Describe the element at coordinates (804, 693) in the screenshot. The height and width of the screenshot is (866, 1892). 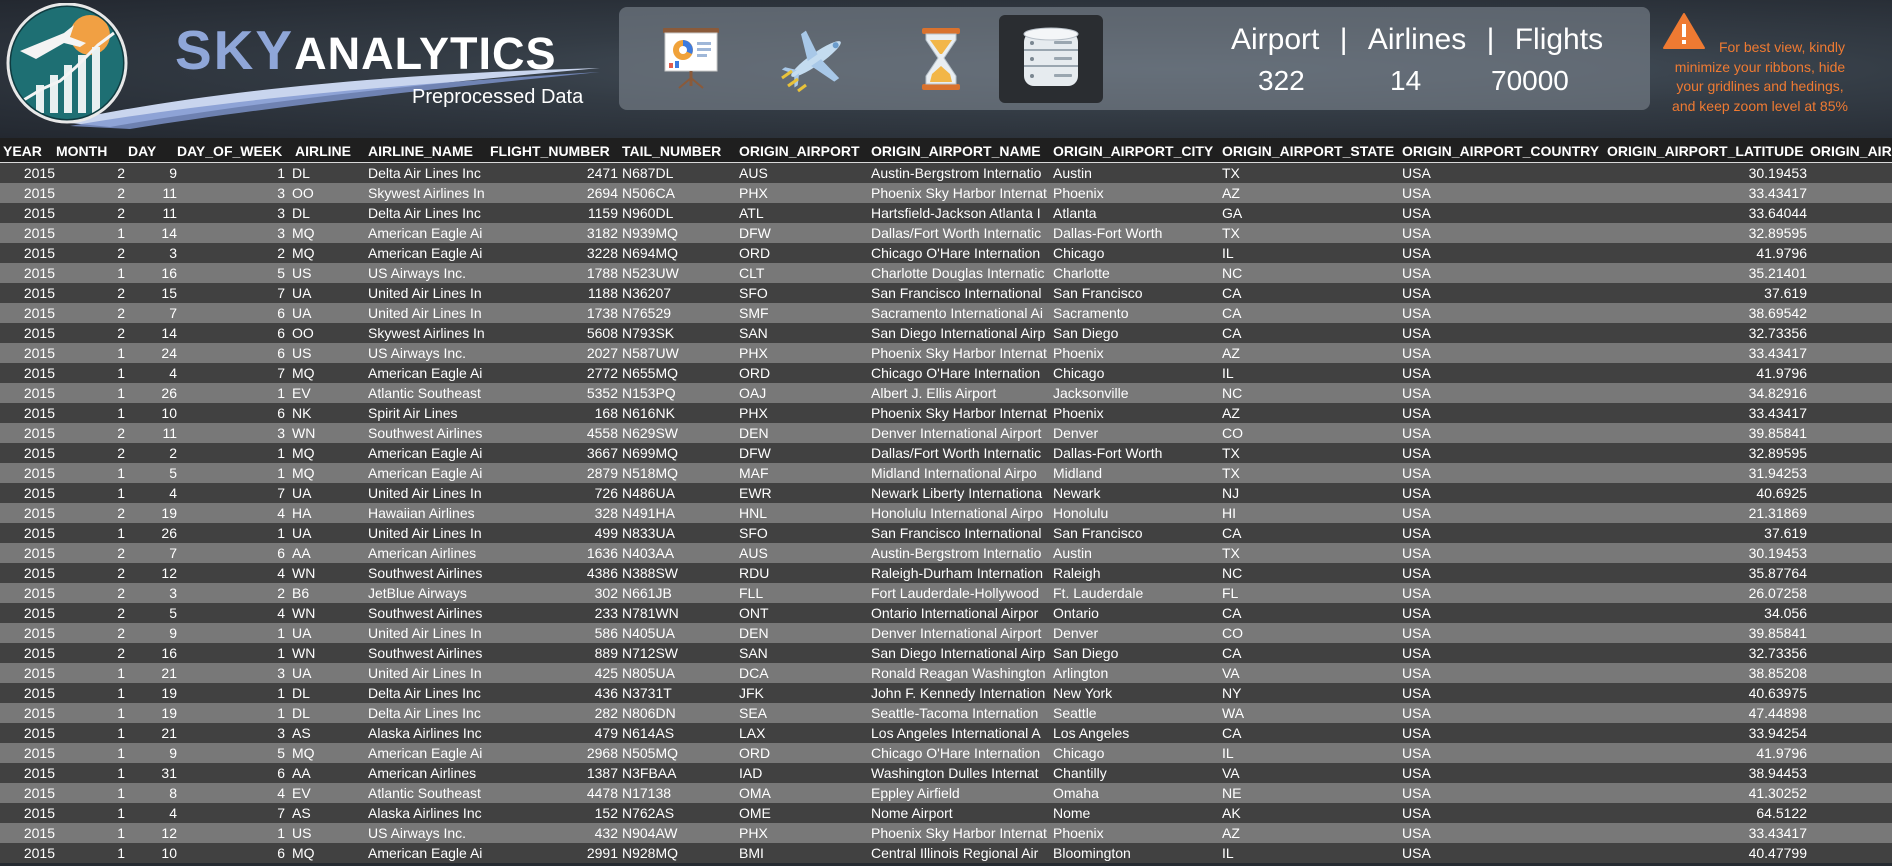
I see `table-cell: JFK` at that location.